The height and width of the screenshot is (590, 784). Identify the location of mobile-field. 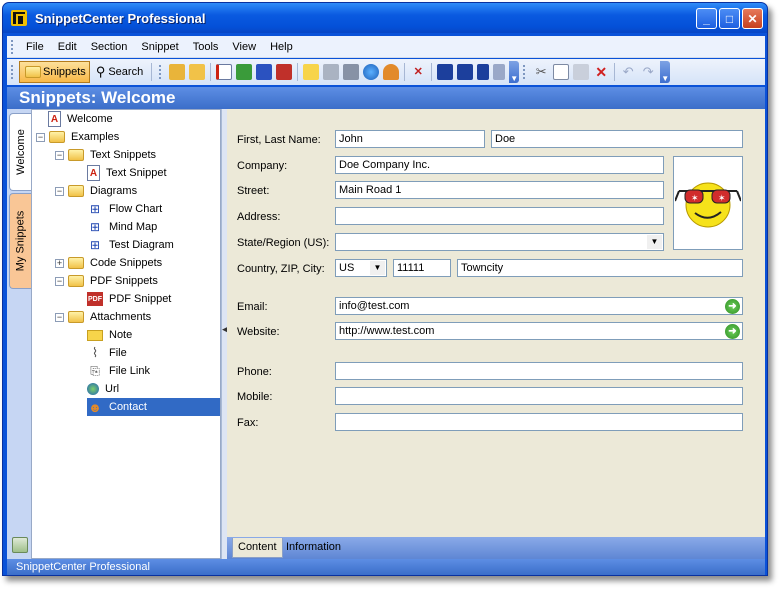
(539, 396).